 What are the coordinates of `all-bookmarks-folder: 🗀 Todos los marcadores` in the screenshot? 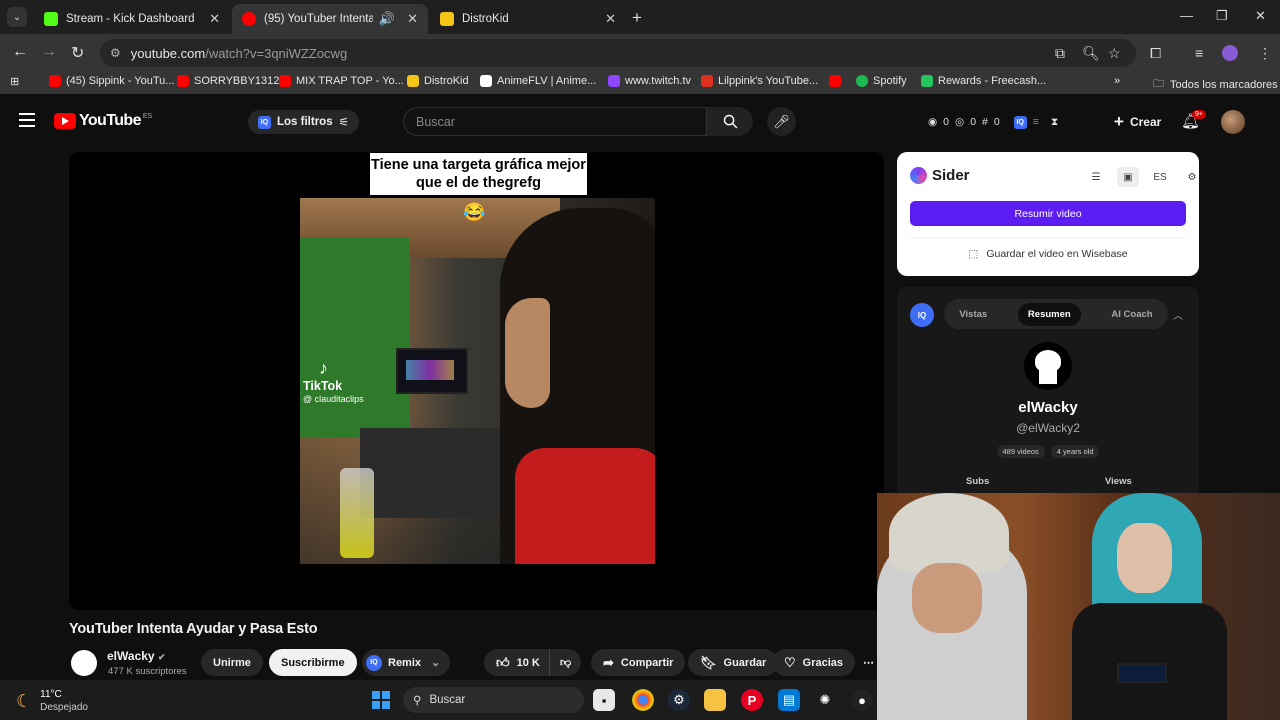 It's located at (1215, 84).